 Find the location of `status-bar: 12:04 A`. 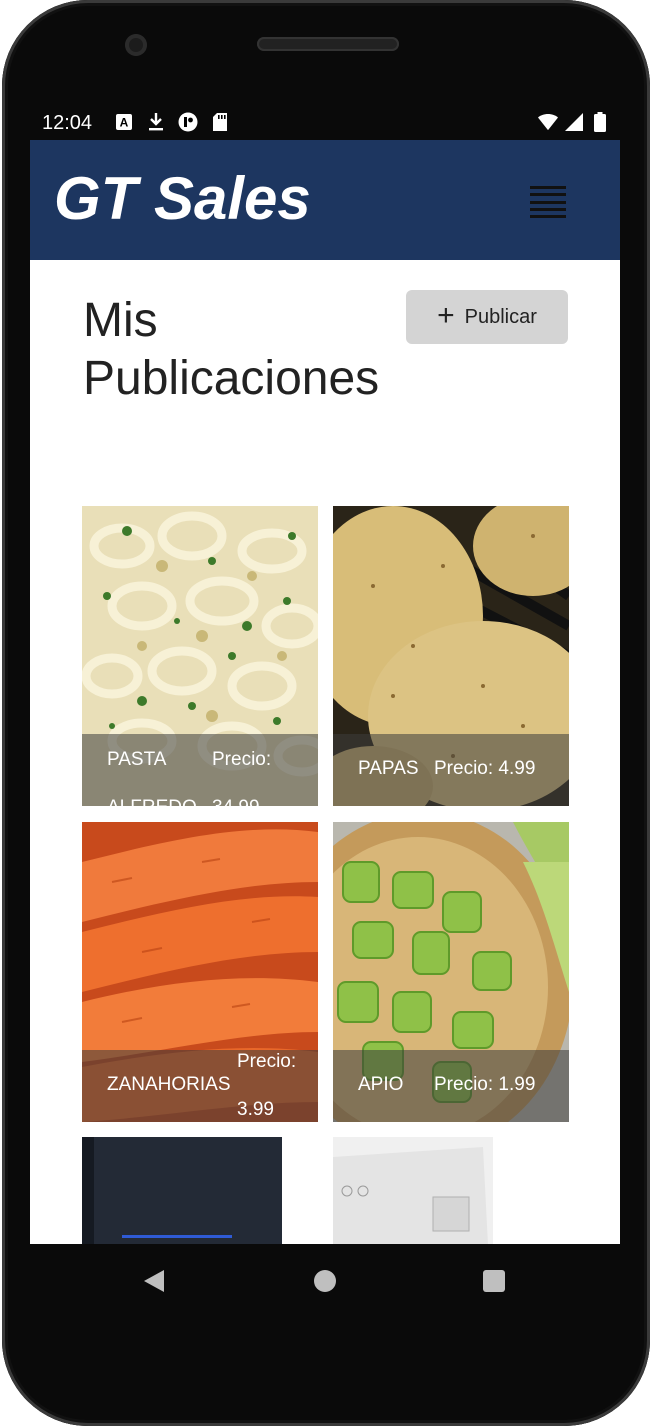

status-bar: 12:04 A is located at coordinates (325, 123).